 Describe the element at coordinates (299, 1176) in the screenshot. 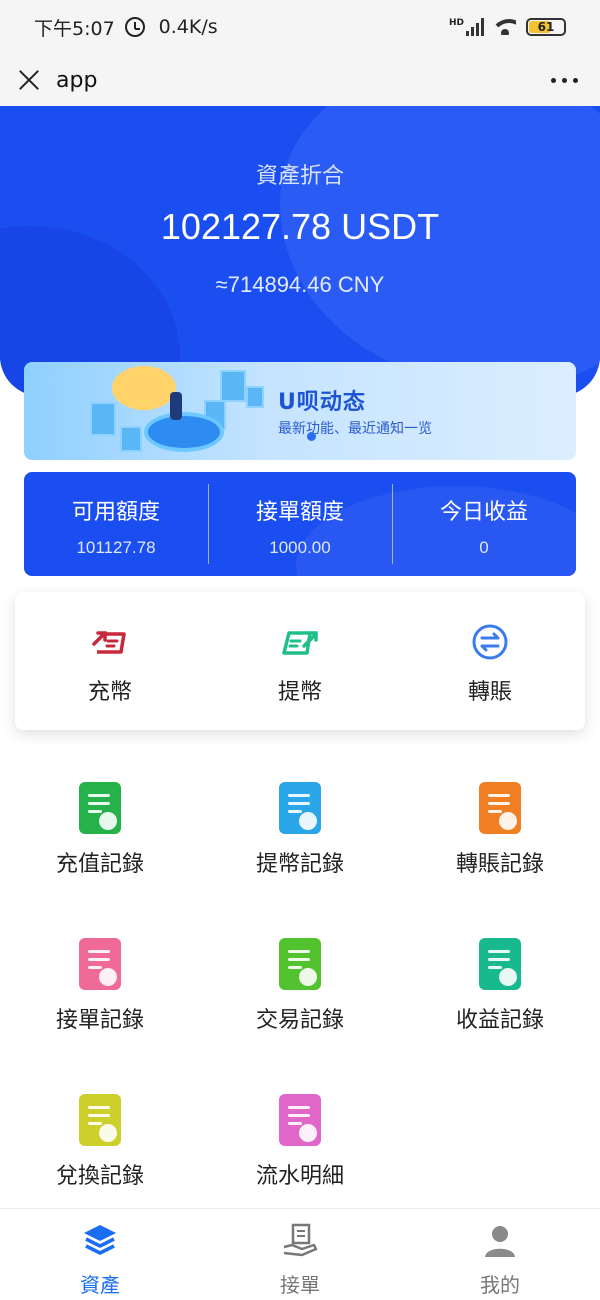

I see `grid-label: 流水明細` at that location.